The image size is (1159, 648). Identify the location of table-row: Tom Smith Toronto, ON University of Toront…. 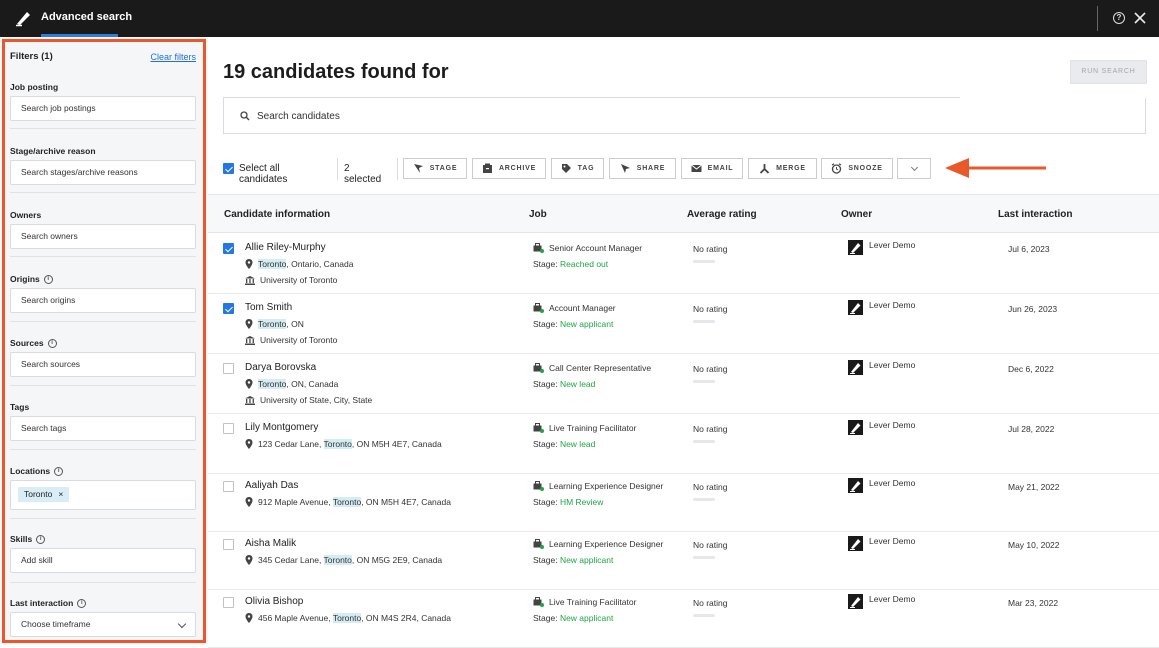
(683, 324).